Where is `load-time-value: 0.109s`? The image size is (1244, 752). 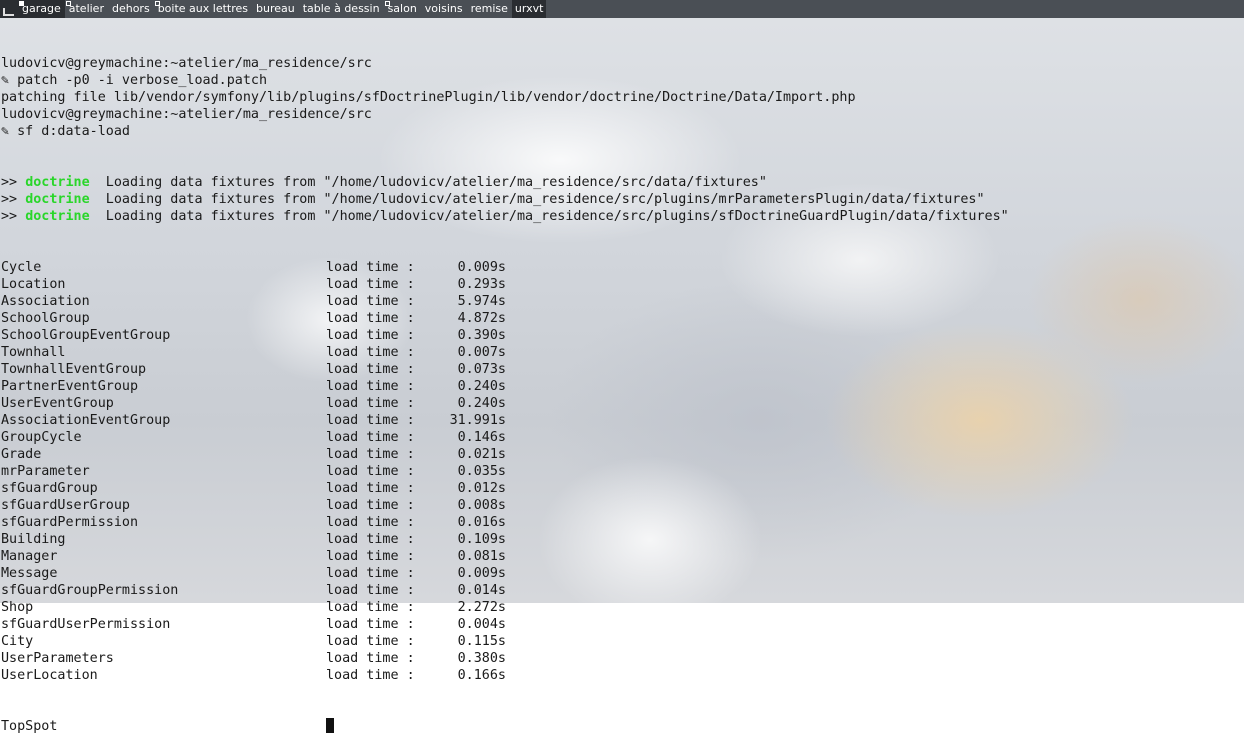 load-time-value: 0.109s is located at coordinates (481, 539).